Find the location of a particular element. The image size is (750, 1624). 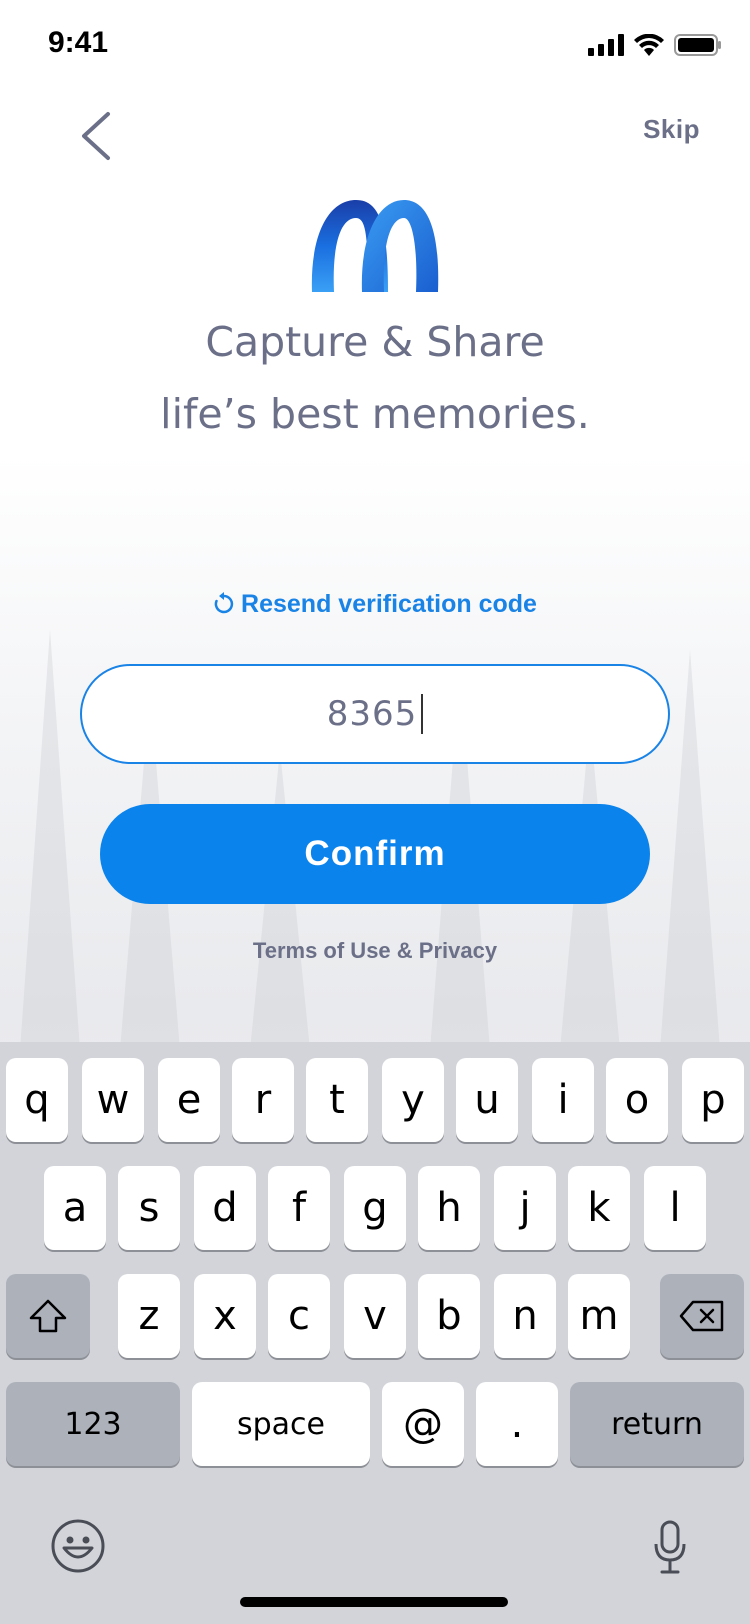

key-a: a is located at coordinates (75, 1208).